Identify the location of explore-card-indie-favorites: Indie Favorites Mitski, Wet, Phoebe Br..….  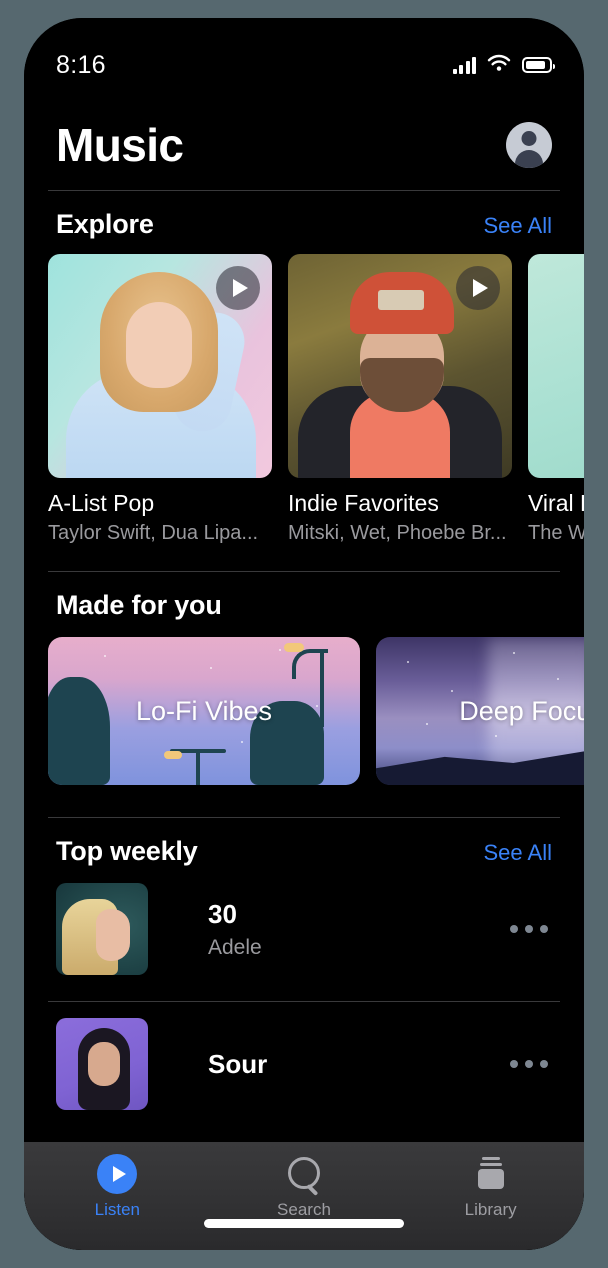
(400, 399).